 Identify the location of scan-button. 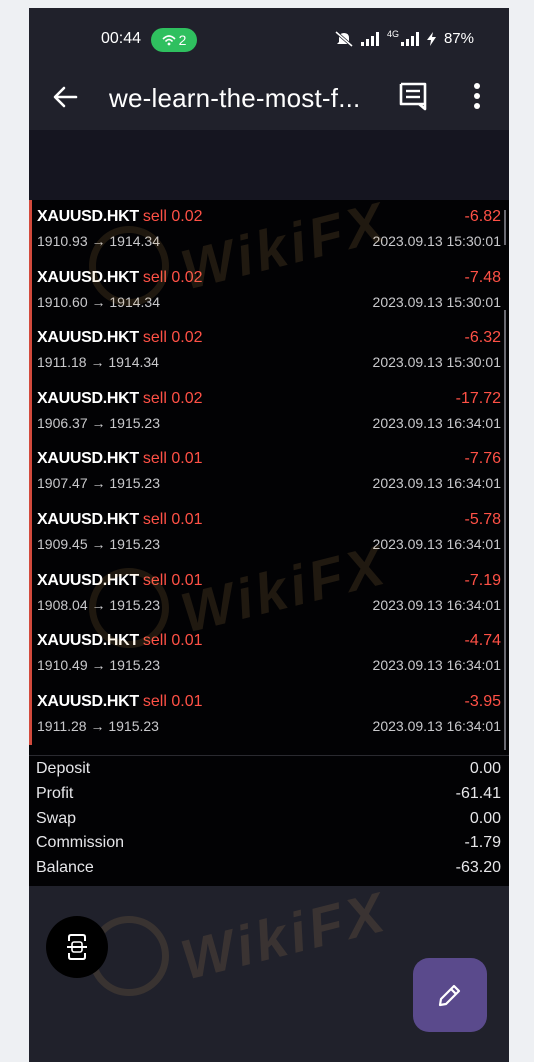
(77, 947).